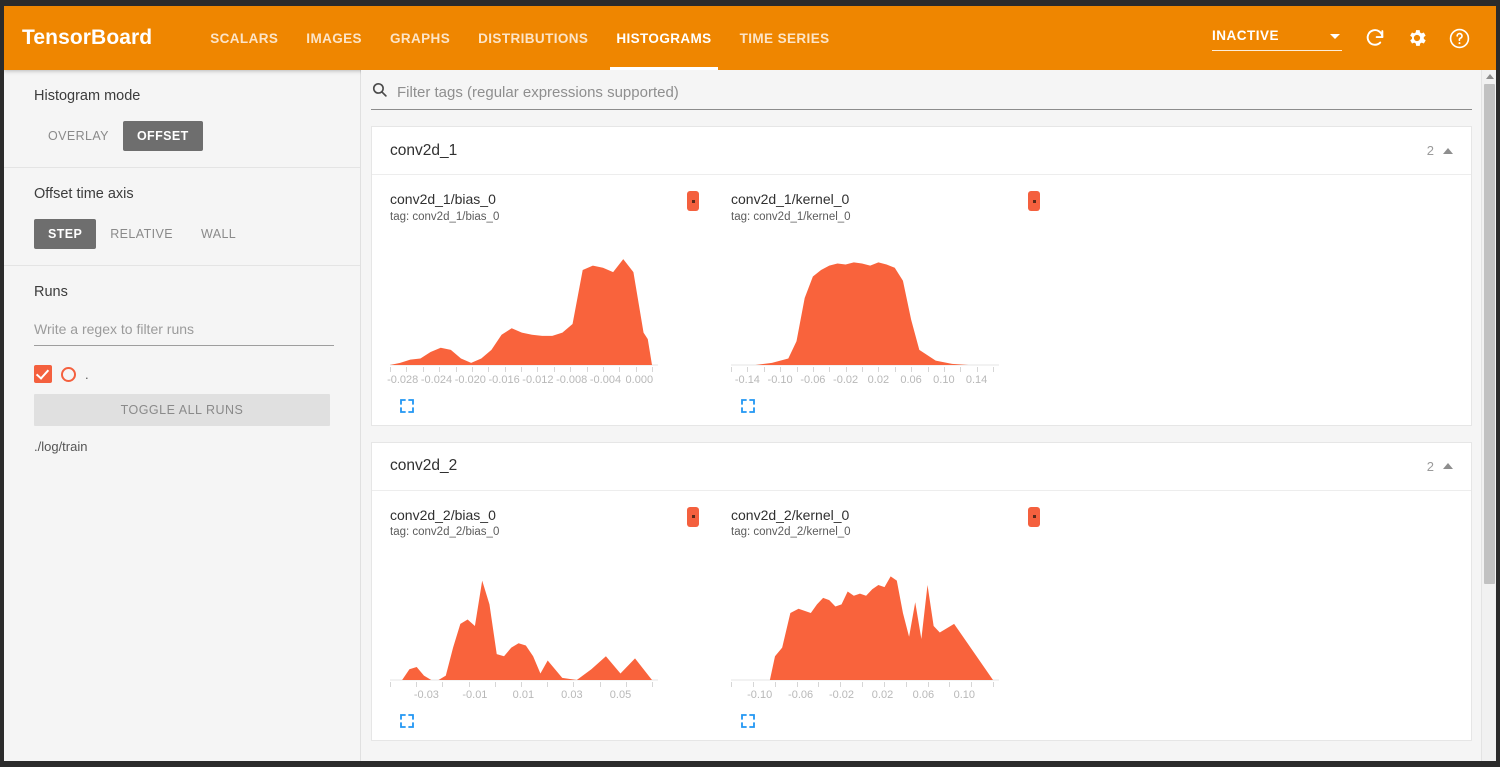 Image resolution: width=1500 pixels, height=767 pixels. What do you see at coordinates (1430, 150) in the screenshot?
I see `chart-group-count: 2` at bounding box center [1430, 150].